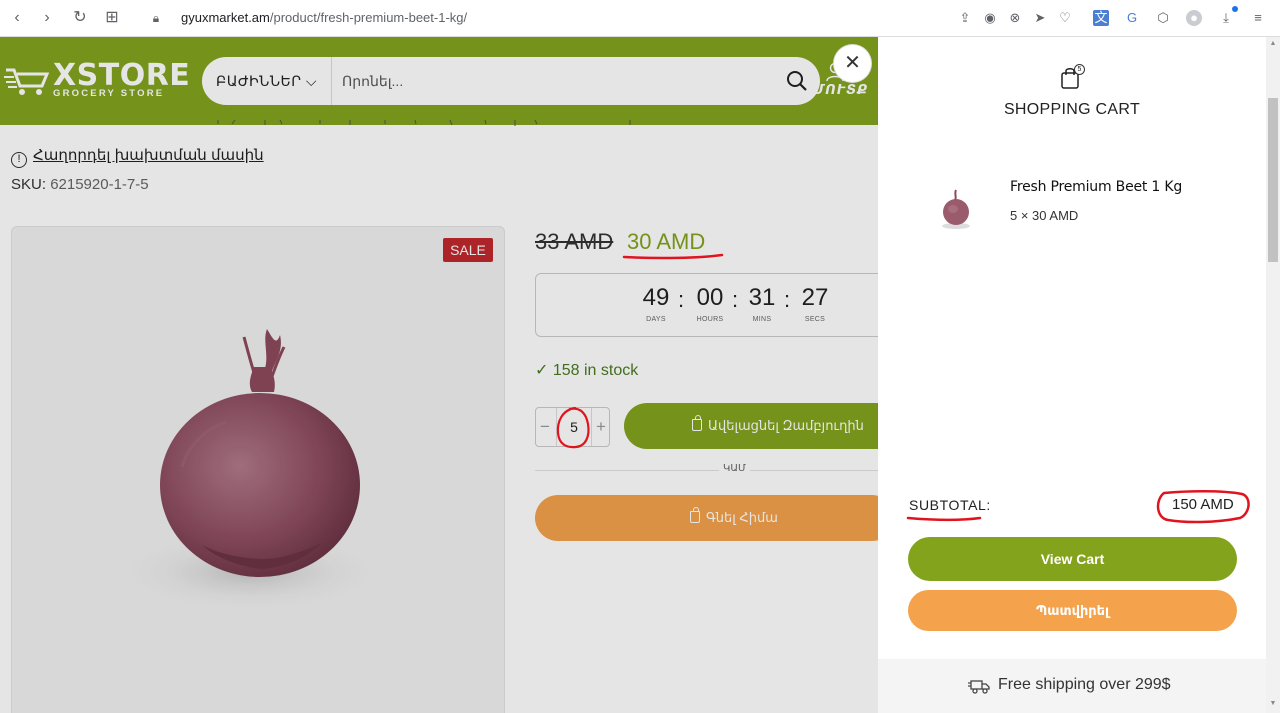 This screenshot has height=713, width=1280. What do you see at coordinates (1072, 559) in the screenshot?
I see `view-cart-button: View Cart` at bounding box center [1072, 559].